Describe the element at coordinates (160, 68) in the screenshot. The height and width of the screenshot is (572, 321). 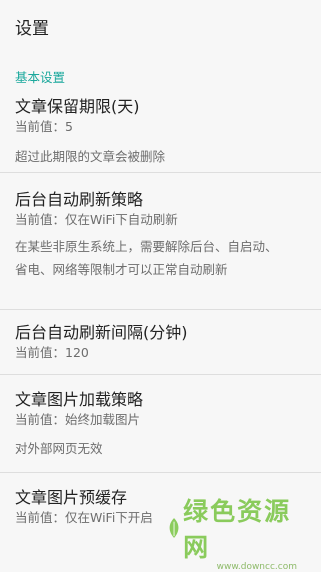
I see `section-header-basic: 基本设置` at that location.